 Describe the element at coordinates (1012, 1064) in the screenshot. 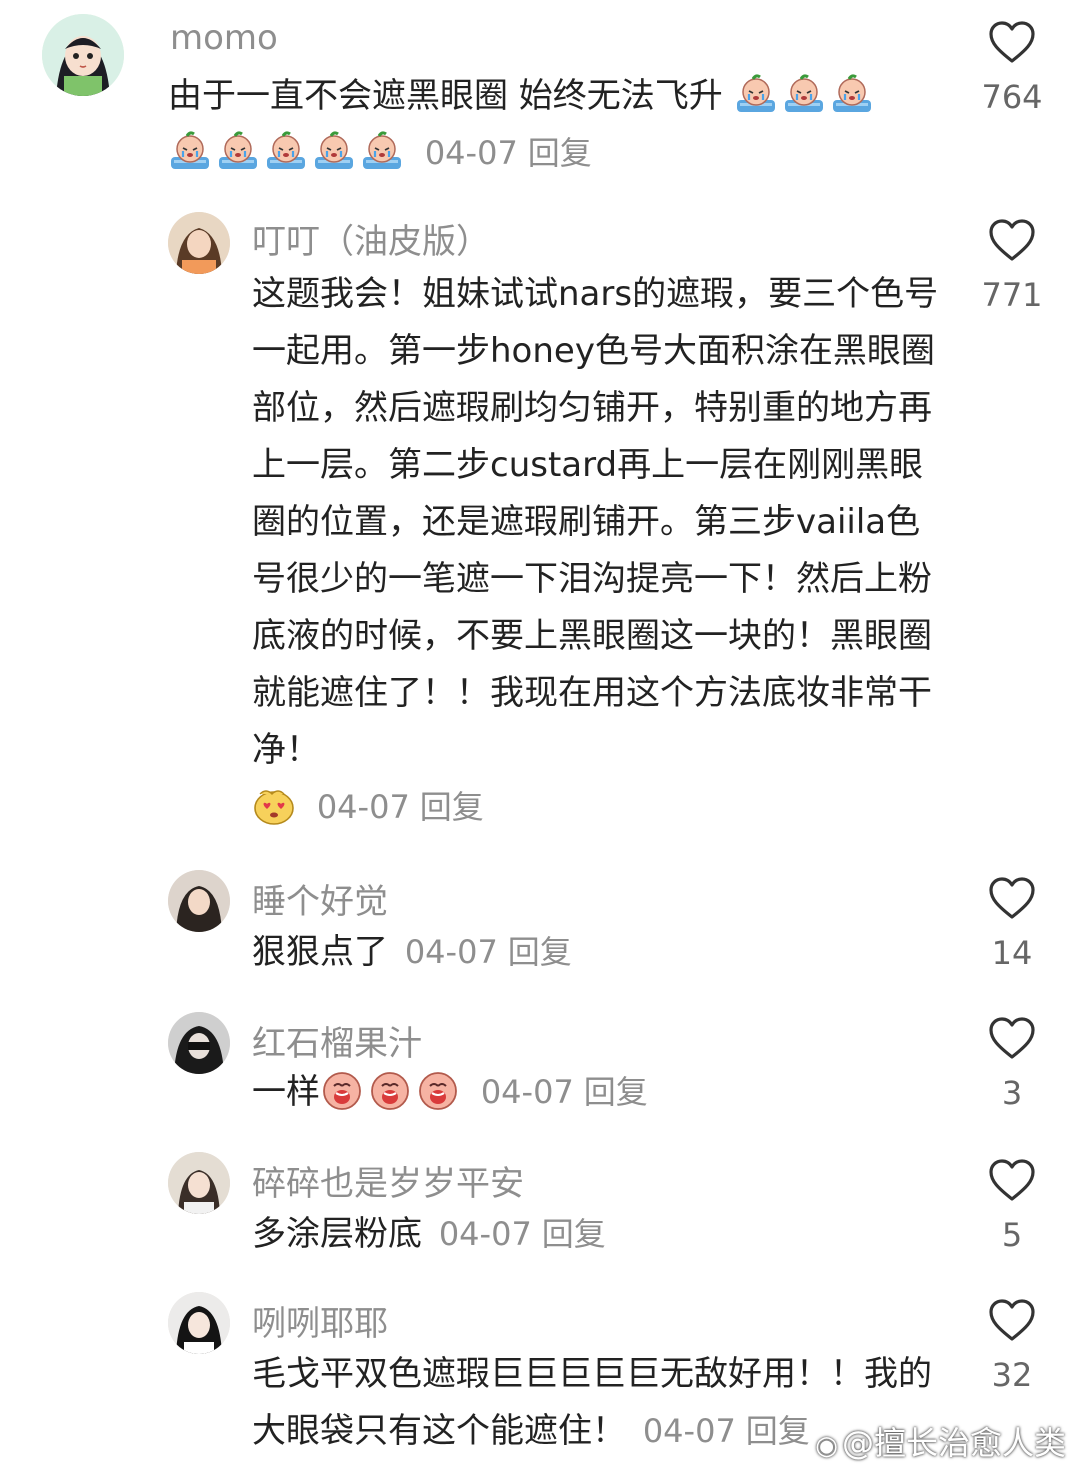

I see `like-control: 3` at that location.